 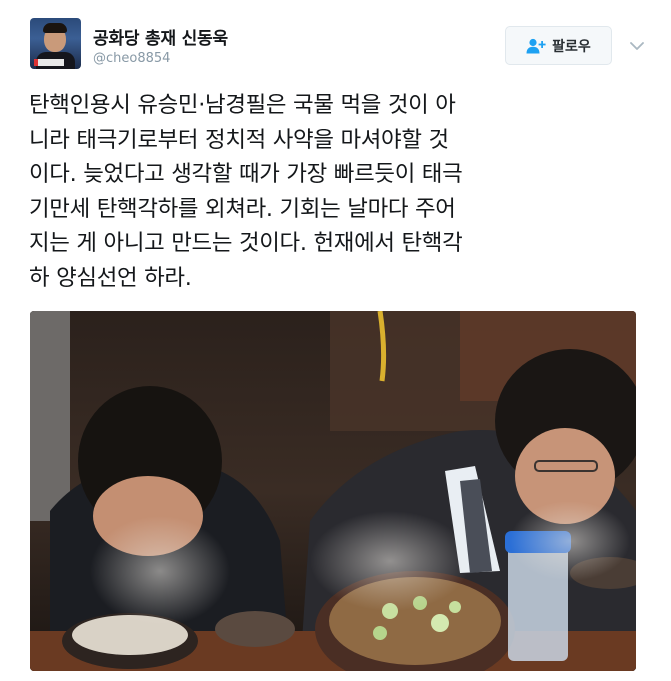 What do you see at coordinates (160, 36) in the screenshot?
I see `display-name: 공화당 총재 신동욱` at bounding box center [160, 36].